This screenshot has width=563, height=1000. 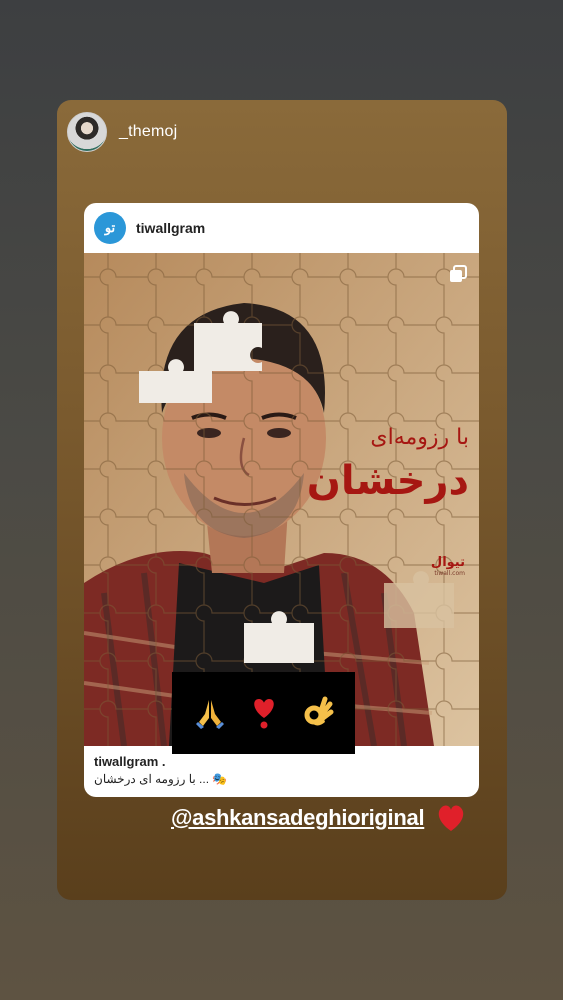 I want to click on image-brand-logo: تیوال tiwall.com, so click(x=448, y=566).